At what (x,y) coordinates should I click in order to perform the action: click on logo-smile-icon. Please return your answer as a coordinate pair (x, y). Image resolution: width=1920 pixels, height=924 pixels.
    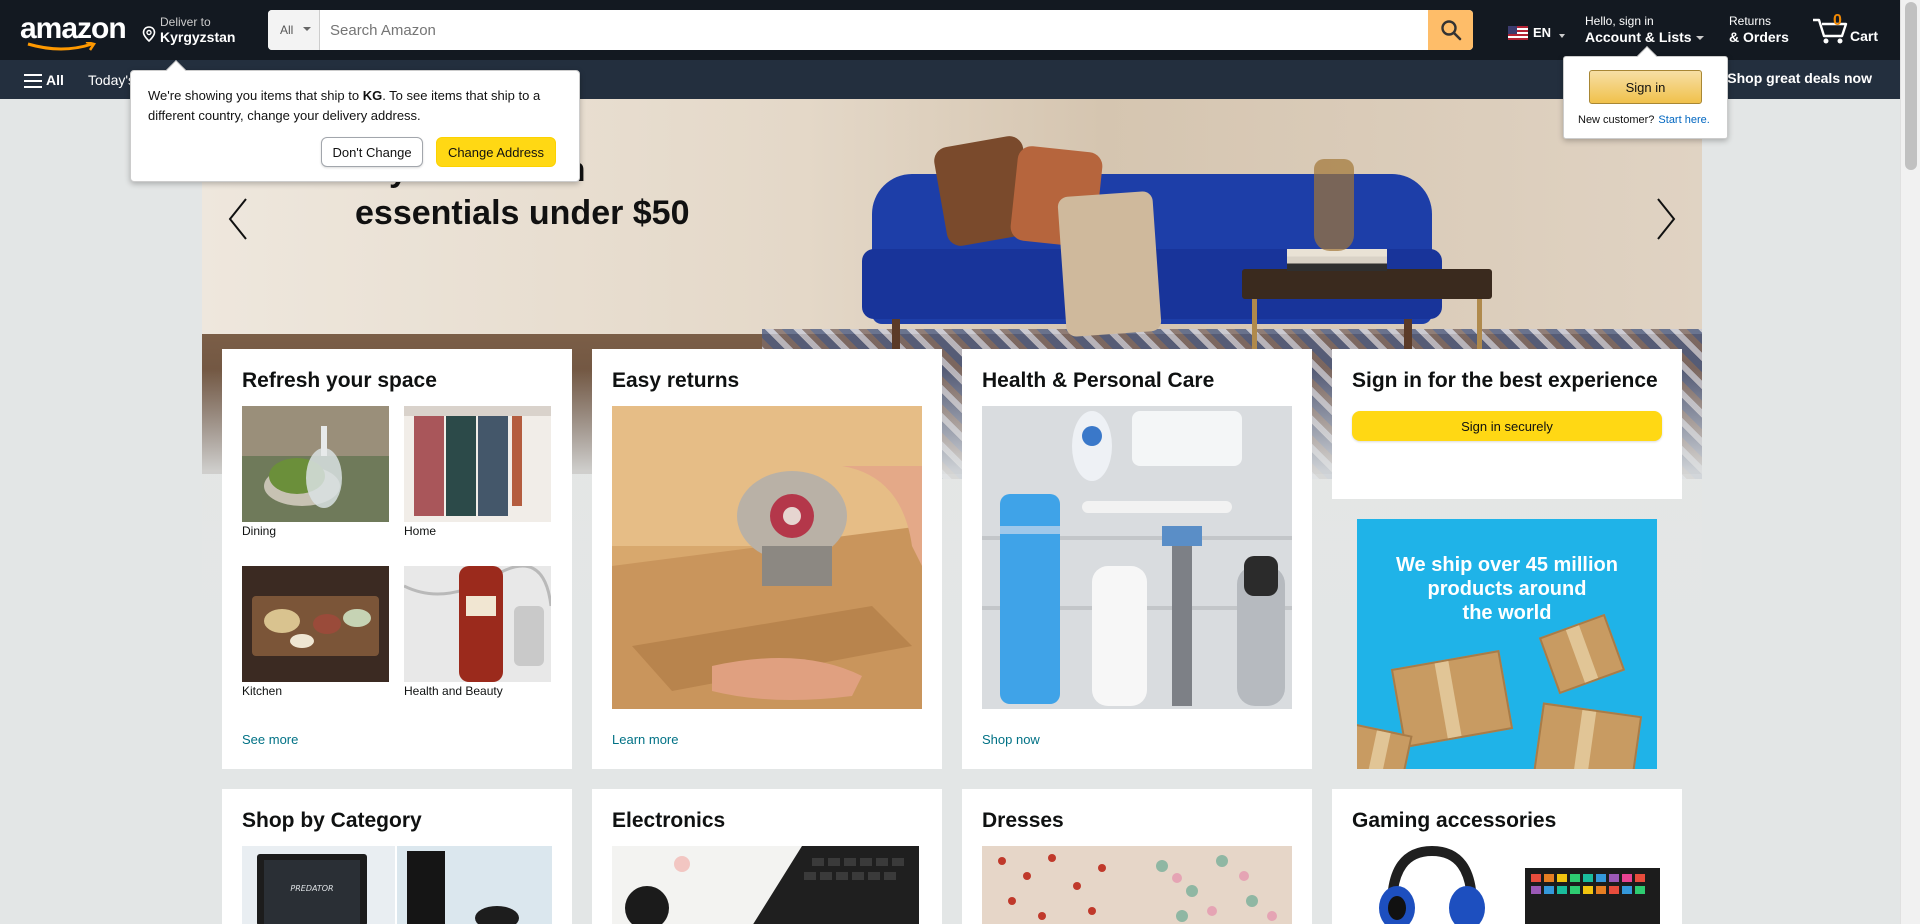
    Looking at the image, I should click on (62, 46).